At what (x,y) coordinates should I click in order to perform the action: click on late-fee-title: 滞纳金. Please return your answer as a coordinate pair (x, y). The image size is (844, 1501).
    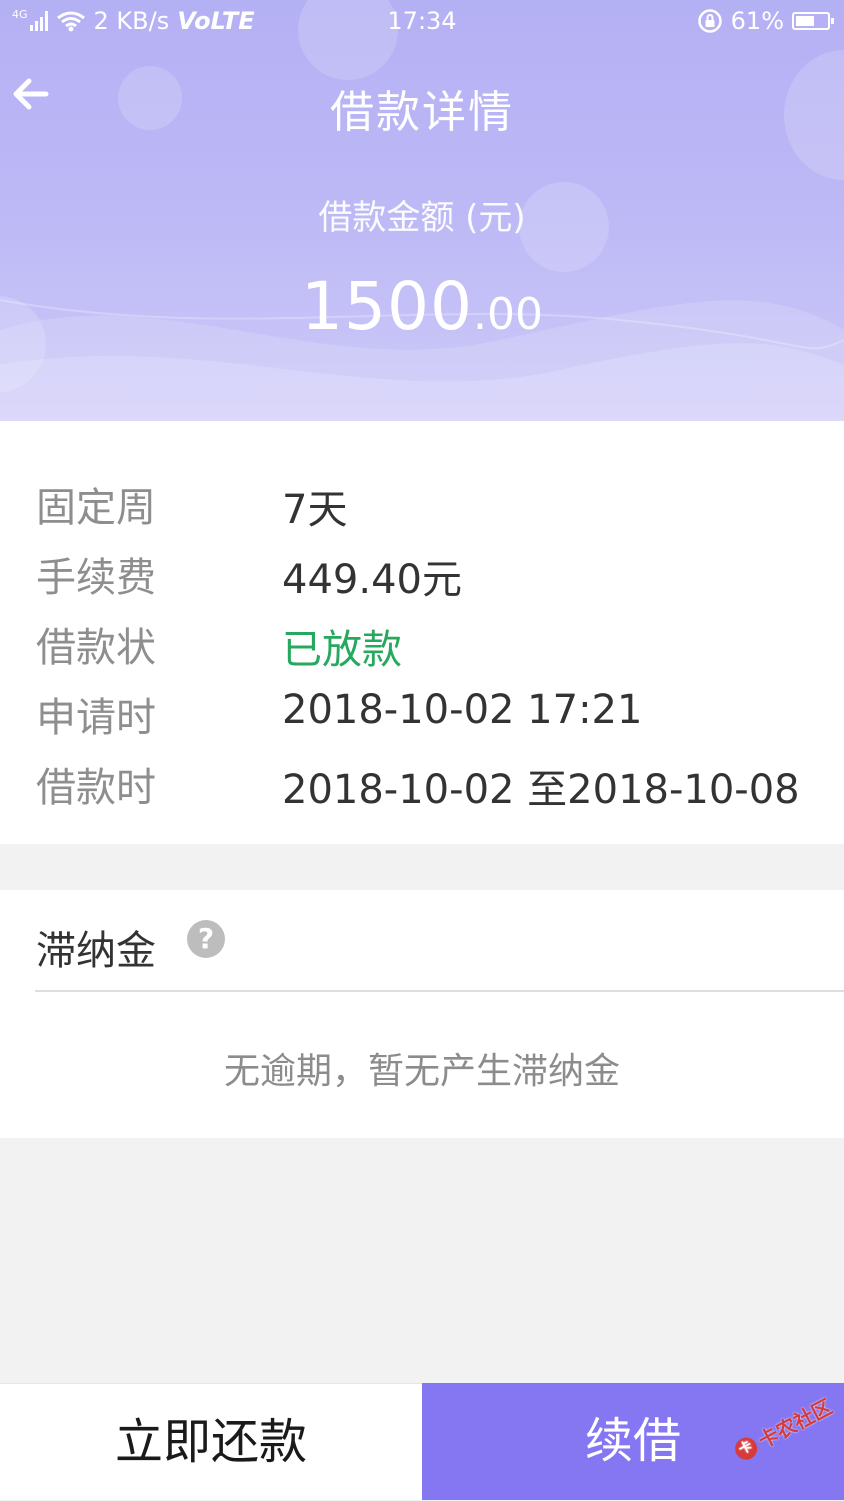
    Looking at the image, I should click on (96, 951).